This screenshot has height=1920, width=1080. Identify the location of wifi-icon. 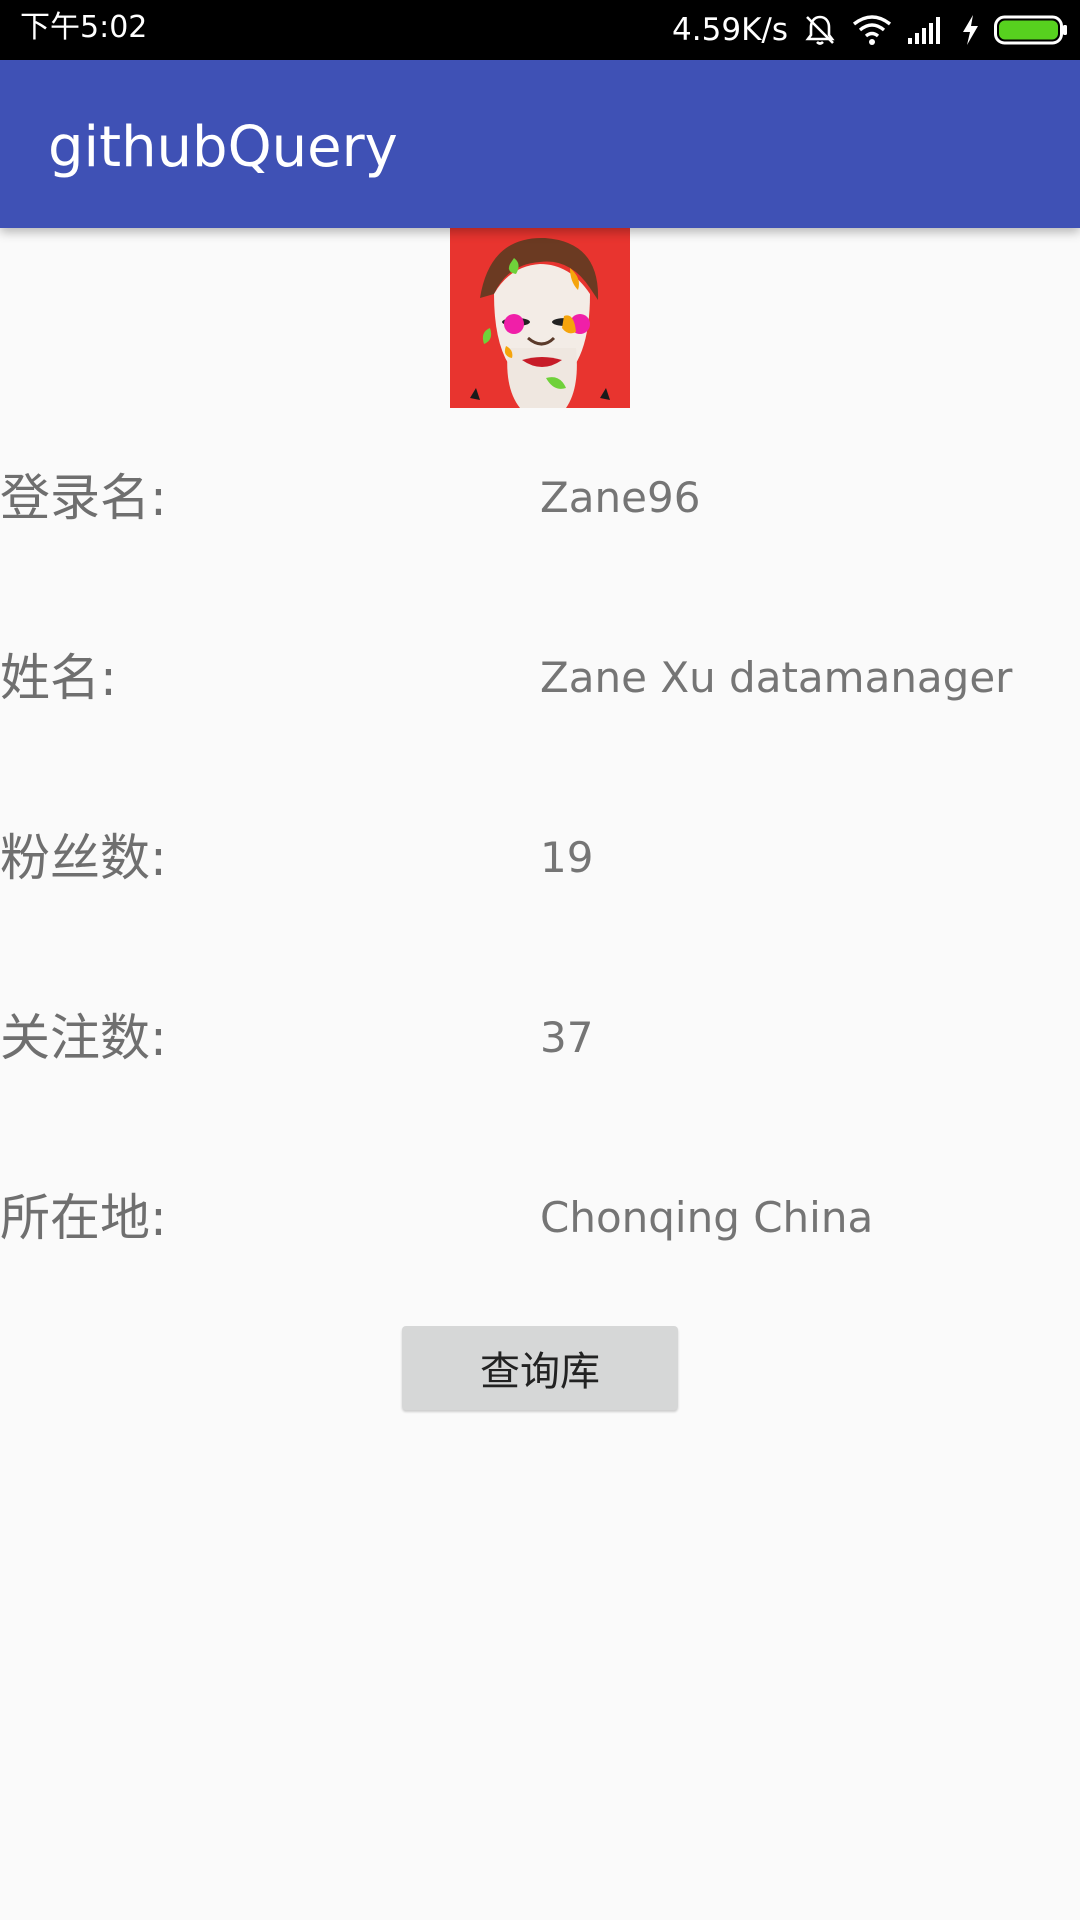
(872, 30).